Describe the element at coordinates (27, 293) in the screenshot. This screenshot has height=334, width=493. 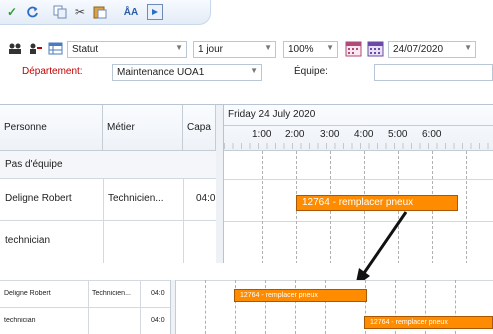
I see `personne-cell: Deligne Robert` at that location.